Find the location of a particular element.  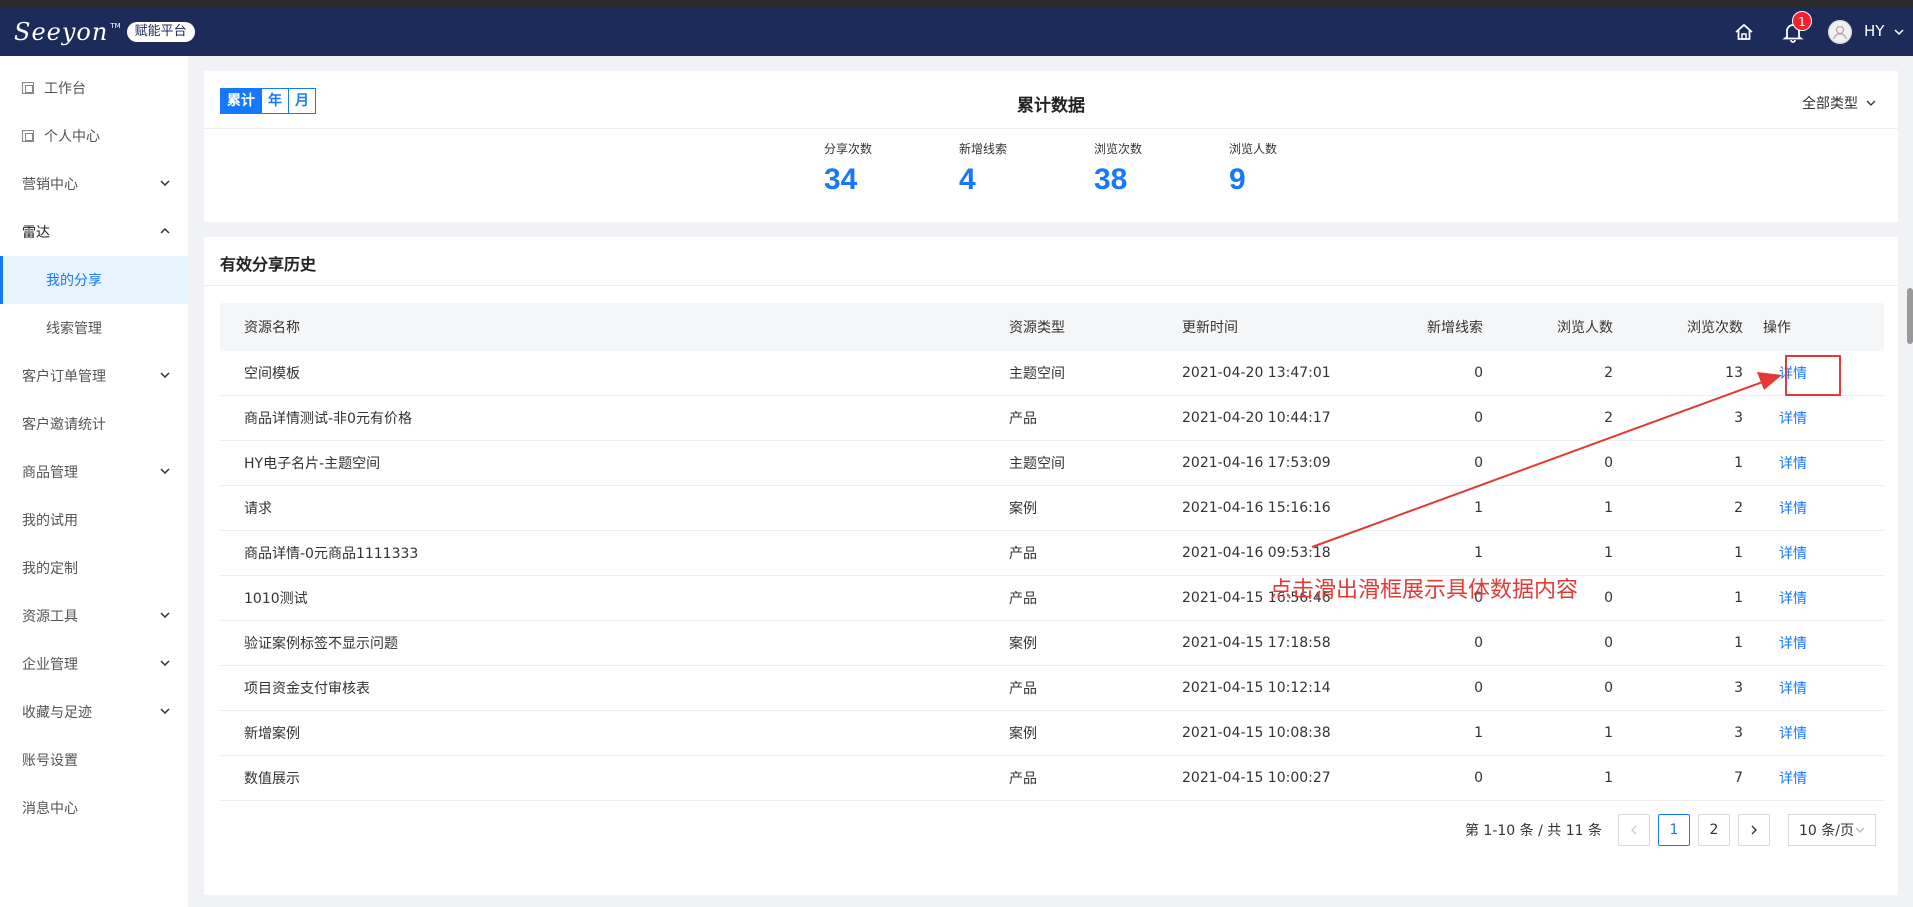

user-name: HY is located at coordinates (1874, 31).